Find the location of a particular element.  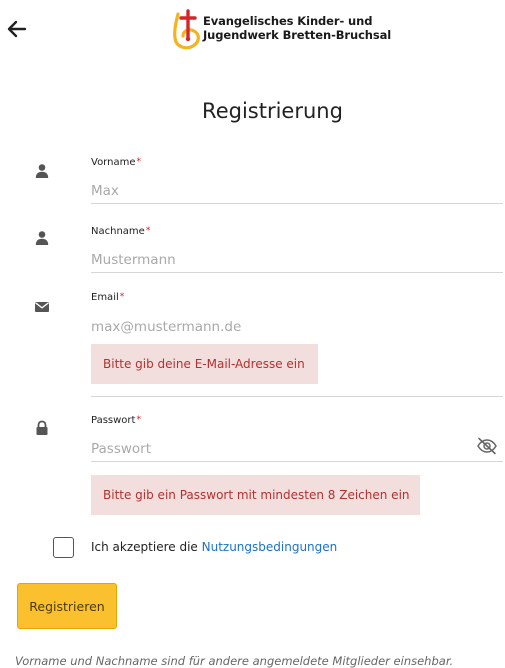

terms-text: Ich akzeptiere die is located at coordinates (146, 547).